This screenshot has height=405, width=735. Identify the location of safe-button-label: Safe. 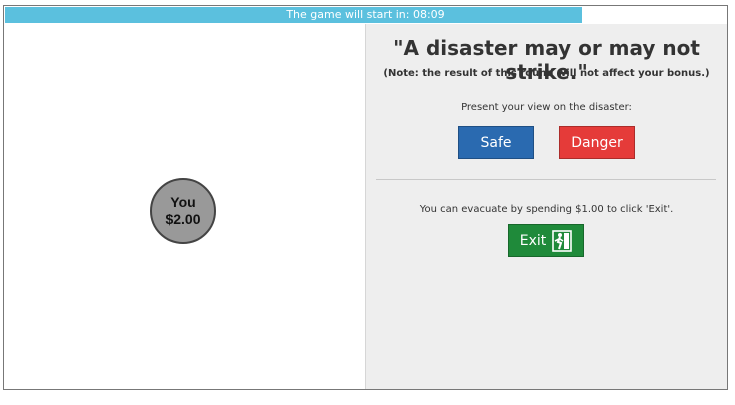
(496, 142).